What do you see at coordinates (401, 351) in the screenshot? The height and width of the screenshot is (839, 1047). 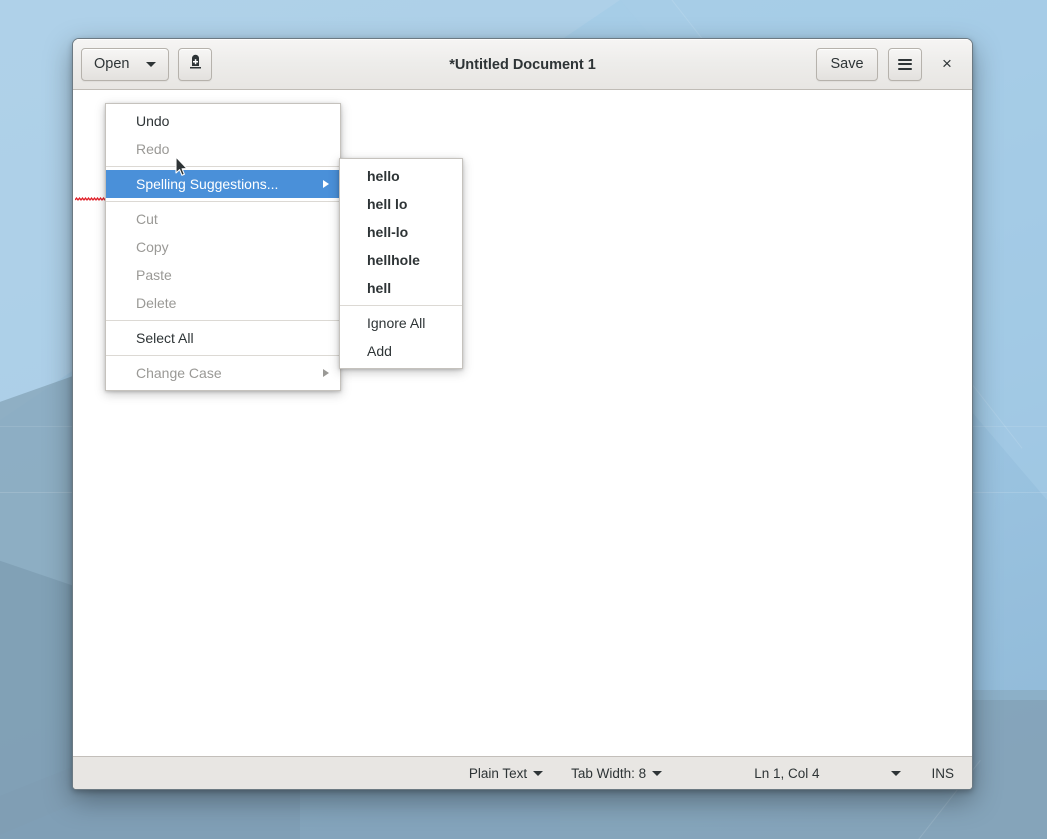 I see `suggestion-add: Add` at bounding box center [401, 351].